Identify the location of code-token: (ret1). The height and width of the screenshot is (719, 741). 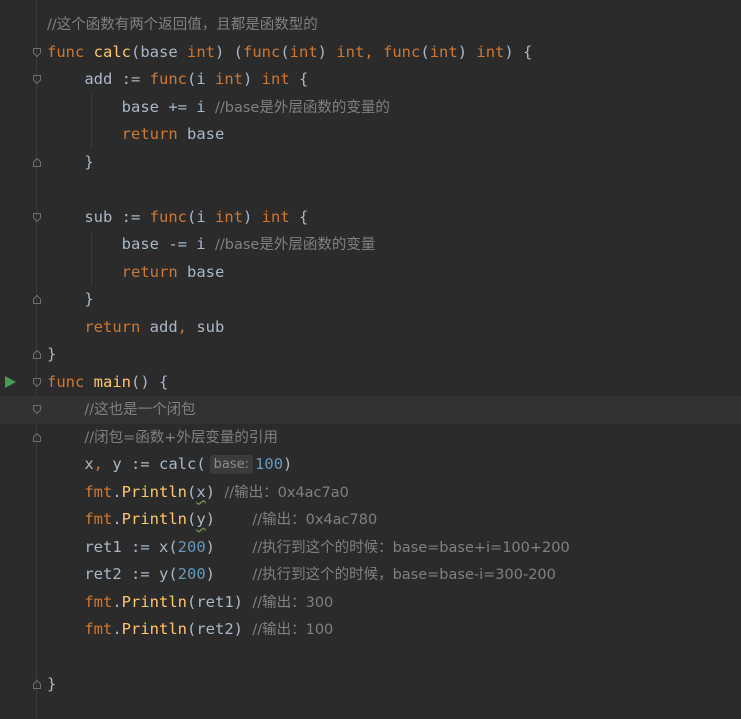
(220, 601).